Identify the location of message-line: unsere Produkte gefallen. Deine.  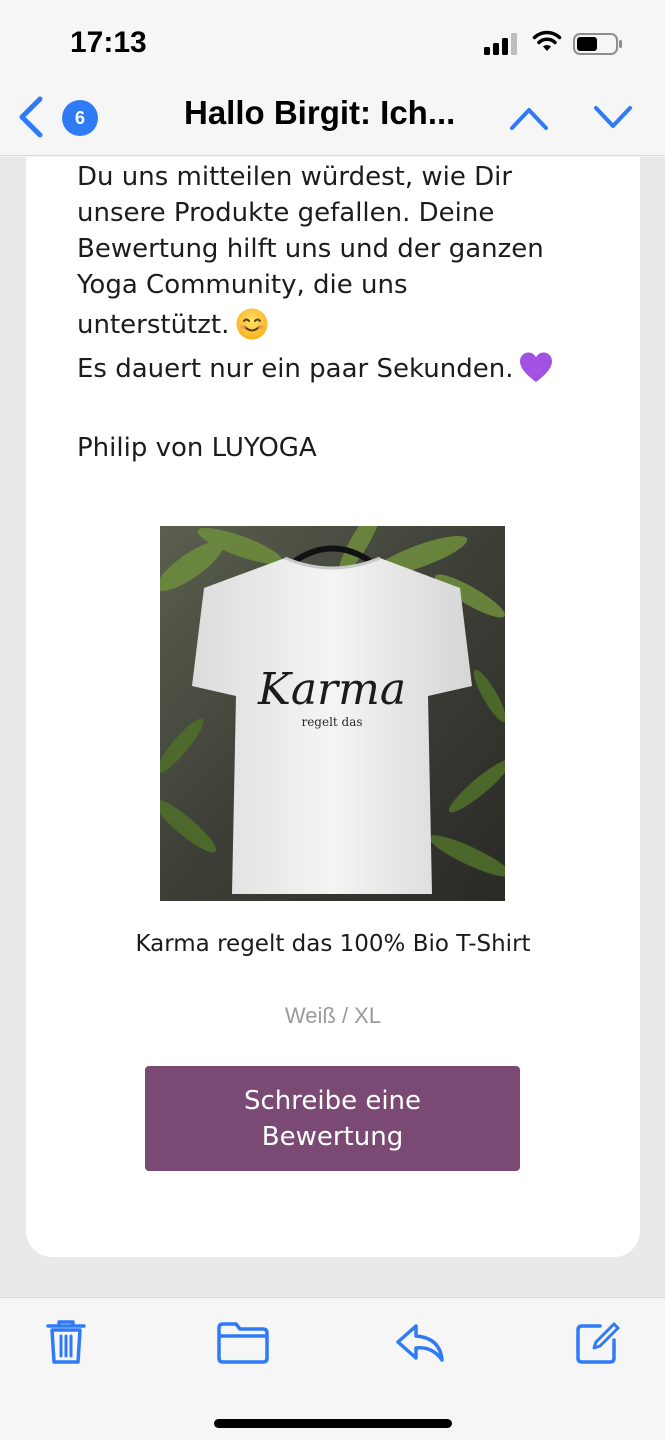
(286, 213).